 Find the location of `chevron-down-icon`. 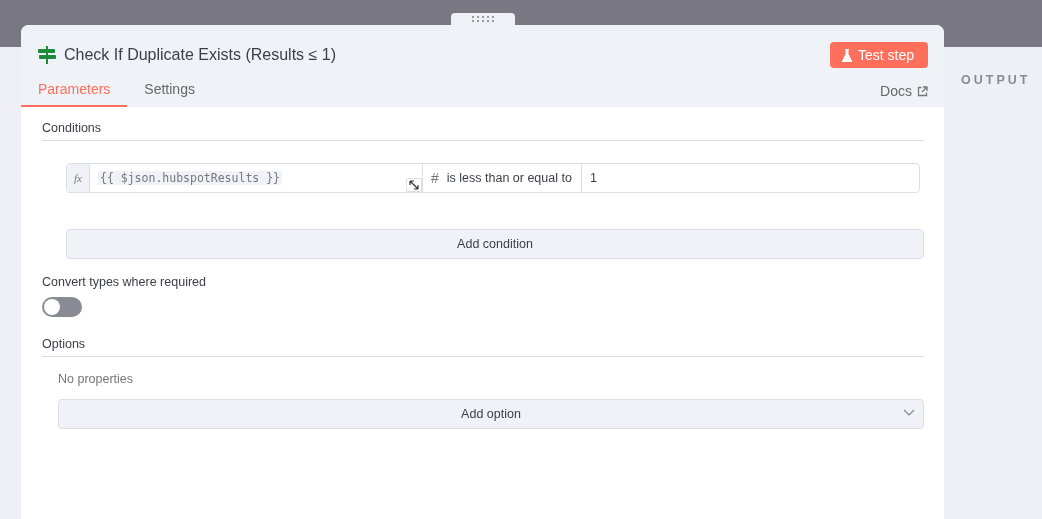

chevron-down-icon is located at coordinates (909, 413).